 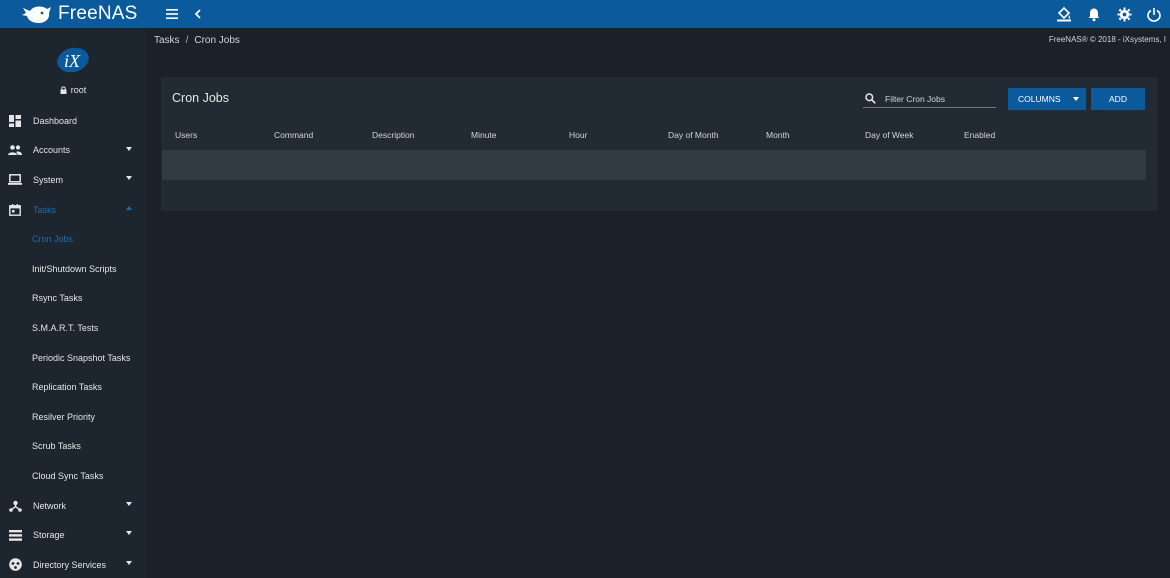 What do you see at coordinates (73, 328) in the screenshot?
I see `sidebar-subitem-smart-tests: S.M.A.R.T. Tests` at bounding box center [73, 328].